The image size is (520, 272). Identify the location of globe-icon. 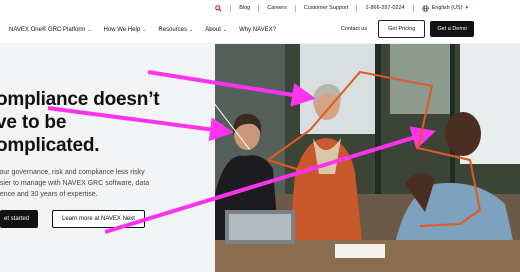
(425, 8).